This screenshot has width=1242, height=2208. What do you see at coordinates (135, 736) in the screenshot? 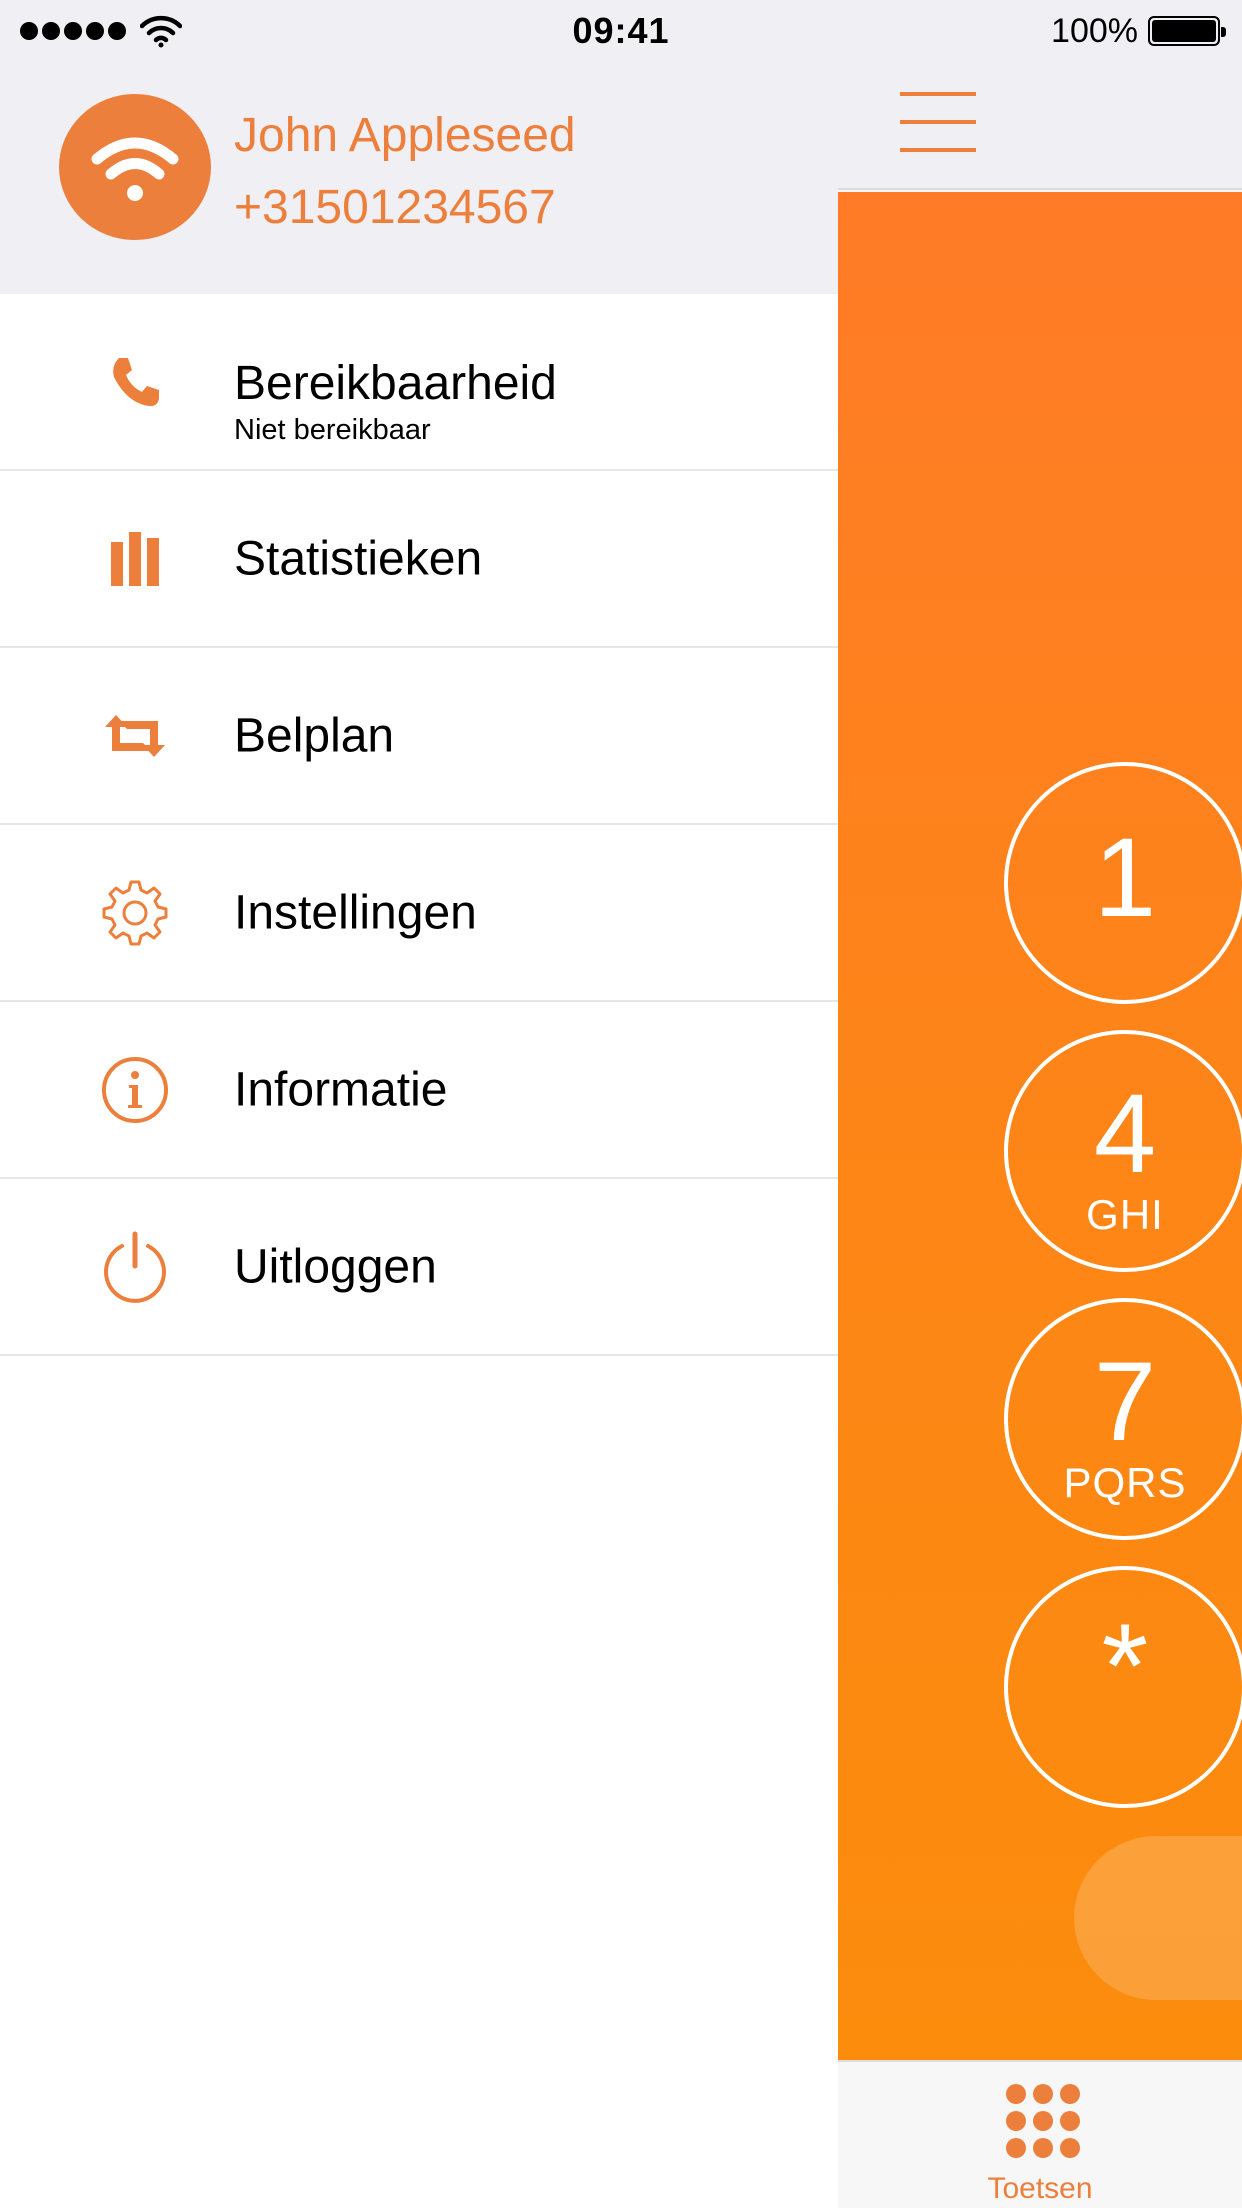
I see `repeat-icon` at bounding box center [135, 736].